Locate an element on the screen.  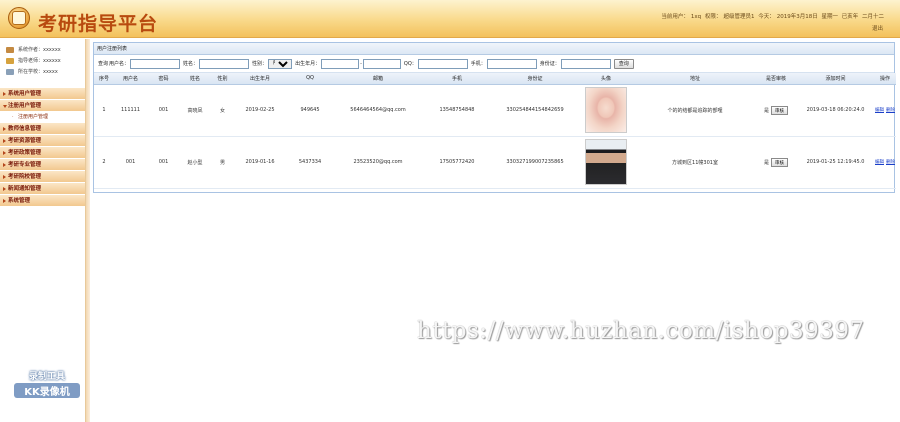
qq-label: QQ： is located at coordinates (410, 64).